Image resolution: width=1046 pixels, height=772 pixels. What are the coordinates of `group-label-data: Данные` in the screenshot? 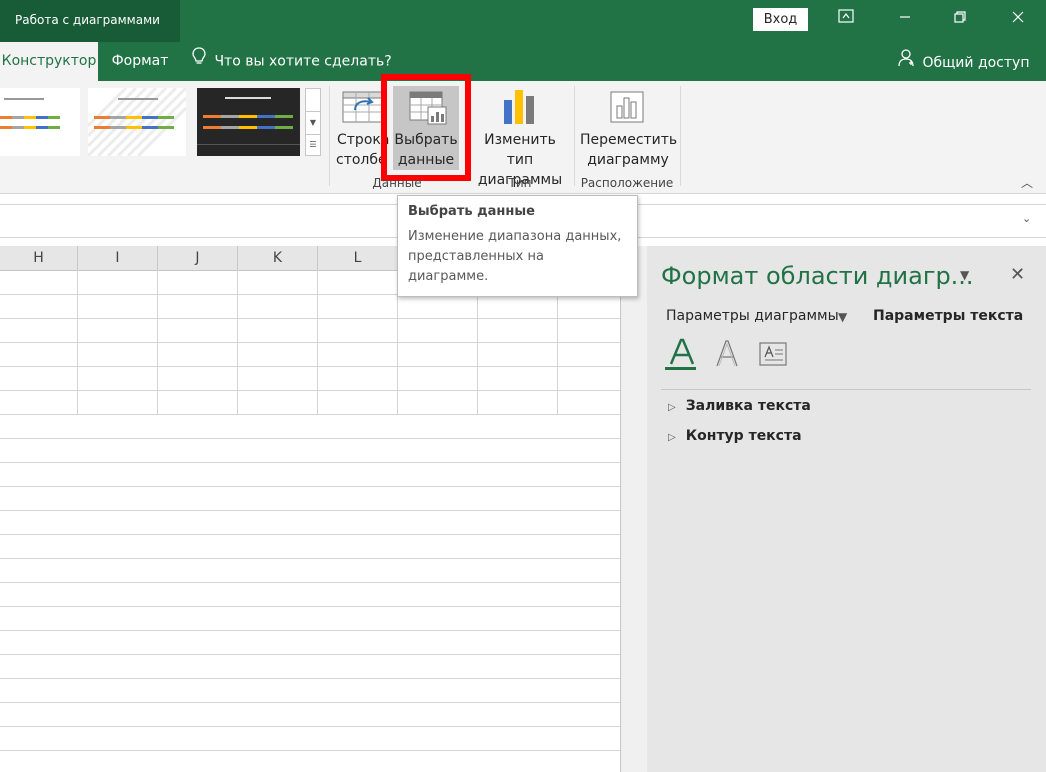 It's located at (397, 183).